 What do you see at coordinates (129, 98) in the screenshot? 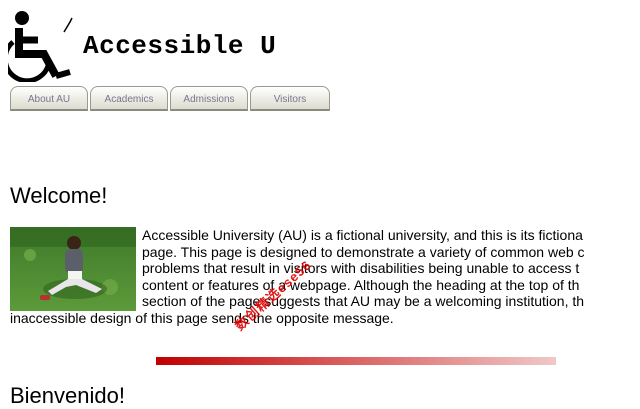
I see `tab-academics: Academics` at bounding box center [129, 98].